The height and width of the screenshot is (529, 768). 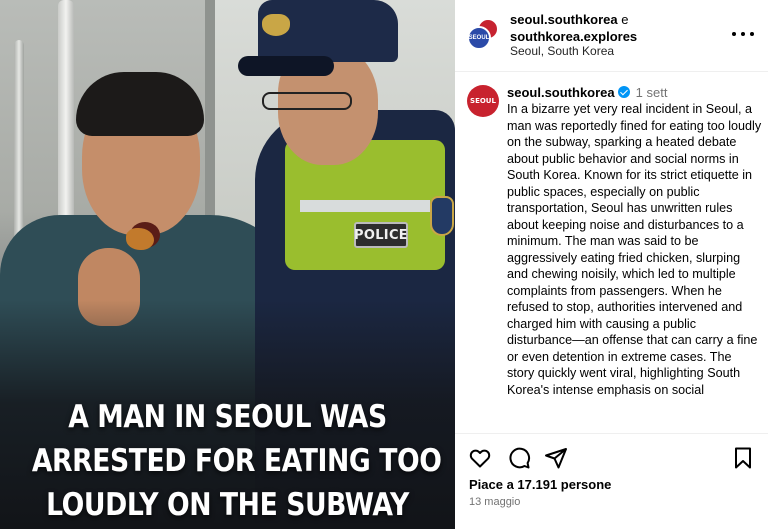 I want to click on shoulder-patch, so click(x=442, y=216).